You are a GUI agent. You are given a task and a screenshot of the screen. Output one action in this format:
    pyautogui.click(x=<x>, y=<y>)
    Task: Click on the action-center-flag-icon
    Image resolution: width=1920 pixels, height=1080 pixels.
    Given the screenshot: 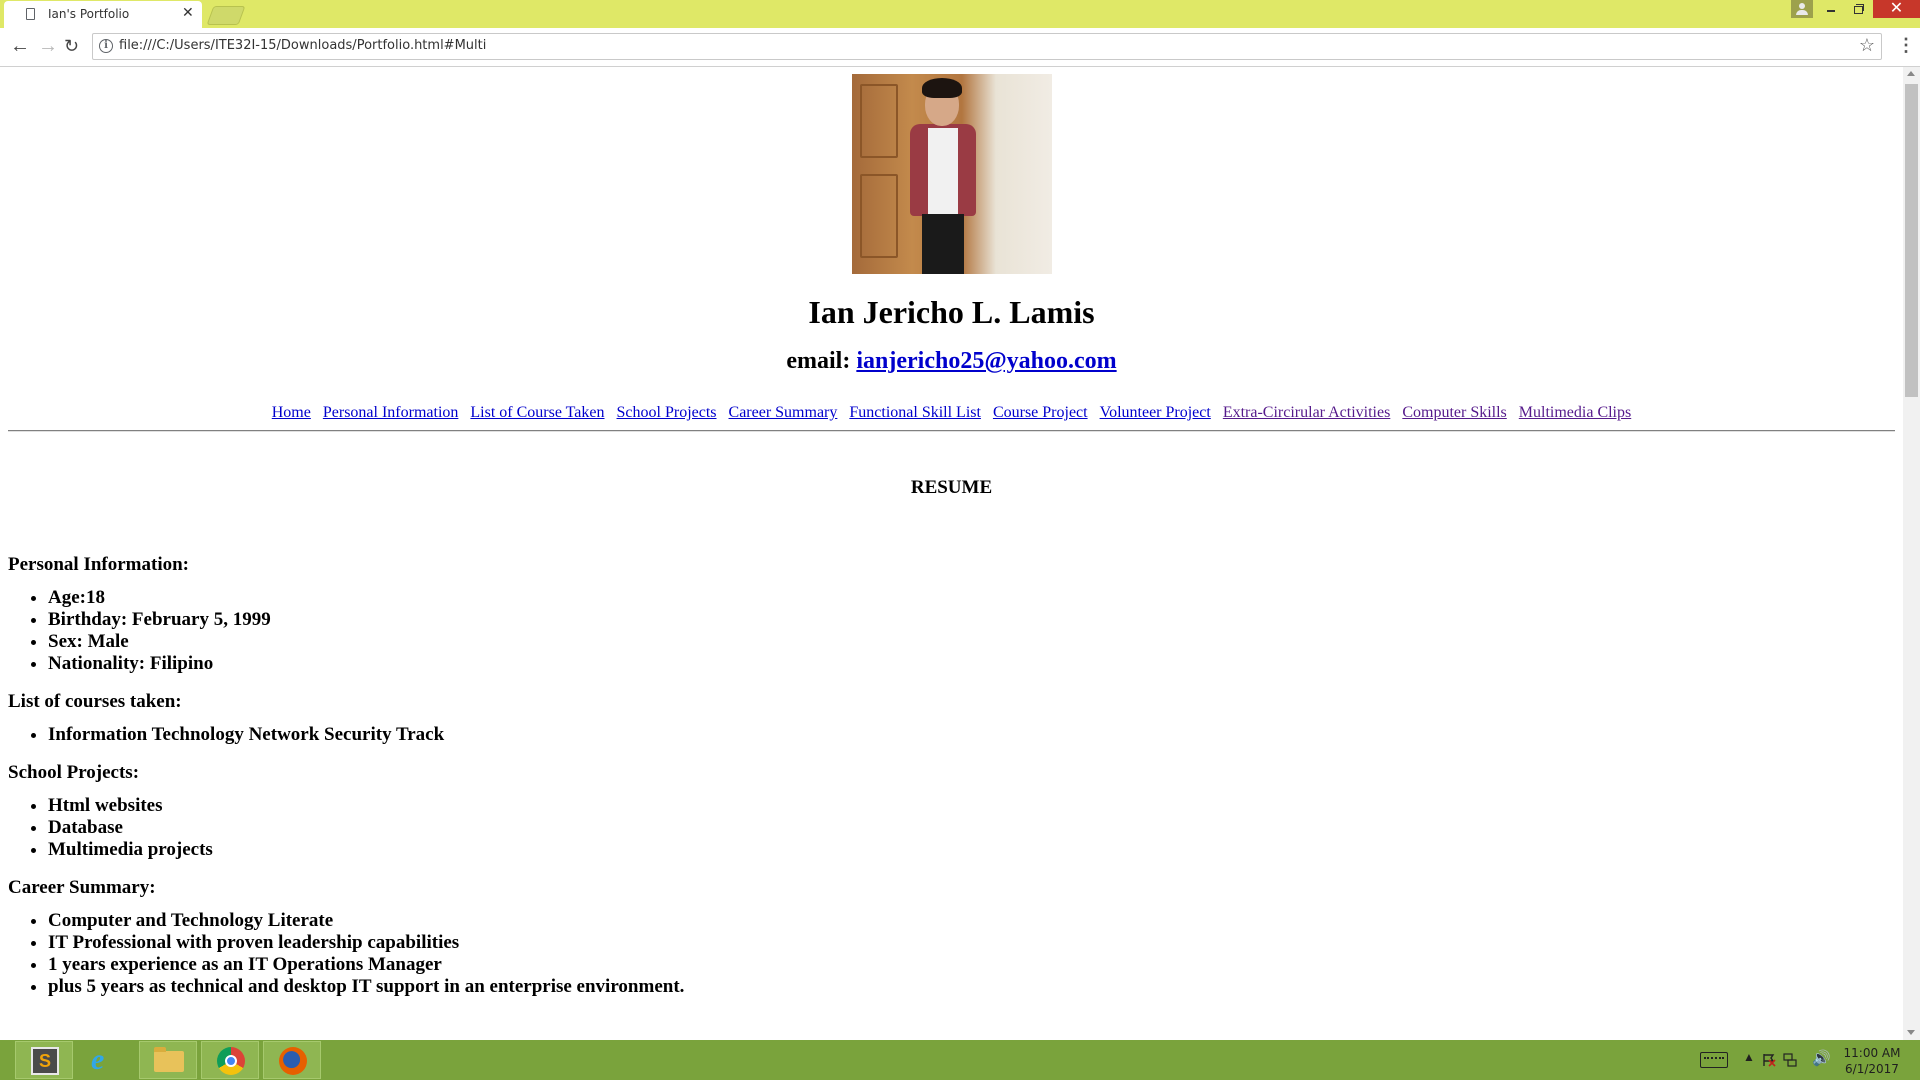 What is the action you would take?
    pyautogui.click(x=1769, y=1060)
    